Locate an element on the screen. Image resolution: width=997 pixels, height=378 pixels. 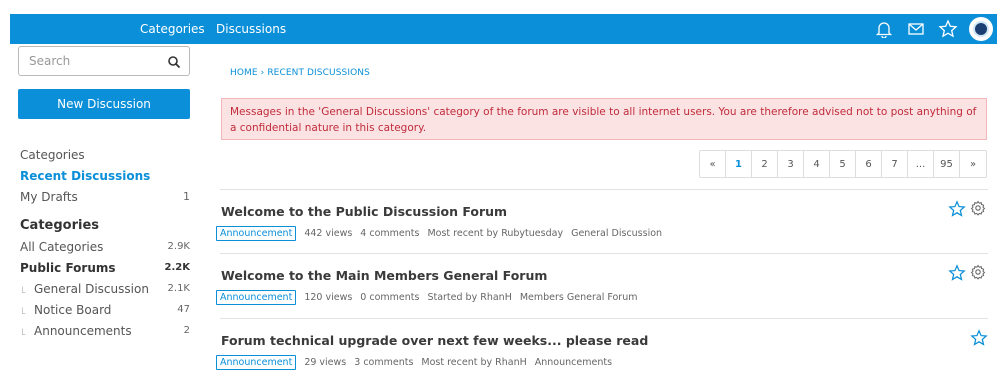
category-label: All Categories is located at coordinates (62, 246).